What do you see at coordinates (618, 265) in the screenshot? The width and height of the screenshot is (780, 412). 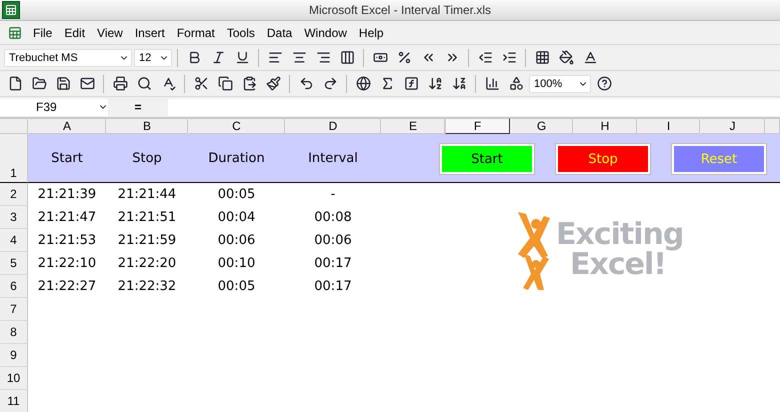 I see `logo-text: Excel!` at bounding box center [618, 265].